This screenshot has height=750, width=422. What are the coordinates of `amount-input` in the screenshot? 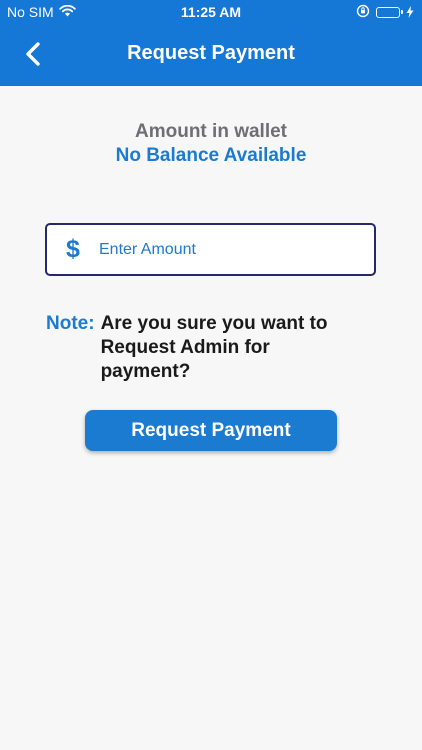 It's located at (224, 249).